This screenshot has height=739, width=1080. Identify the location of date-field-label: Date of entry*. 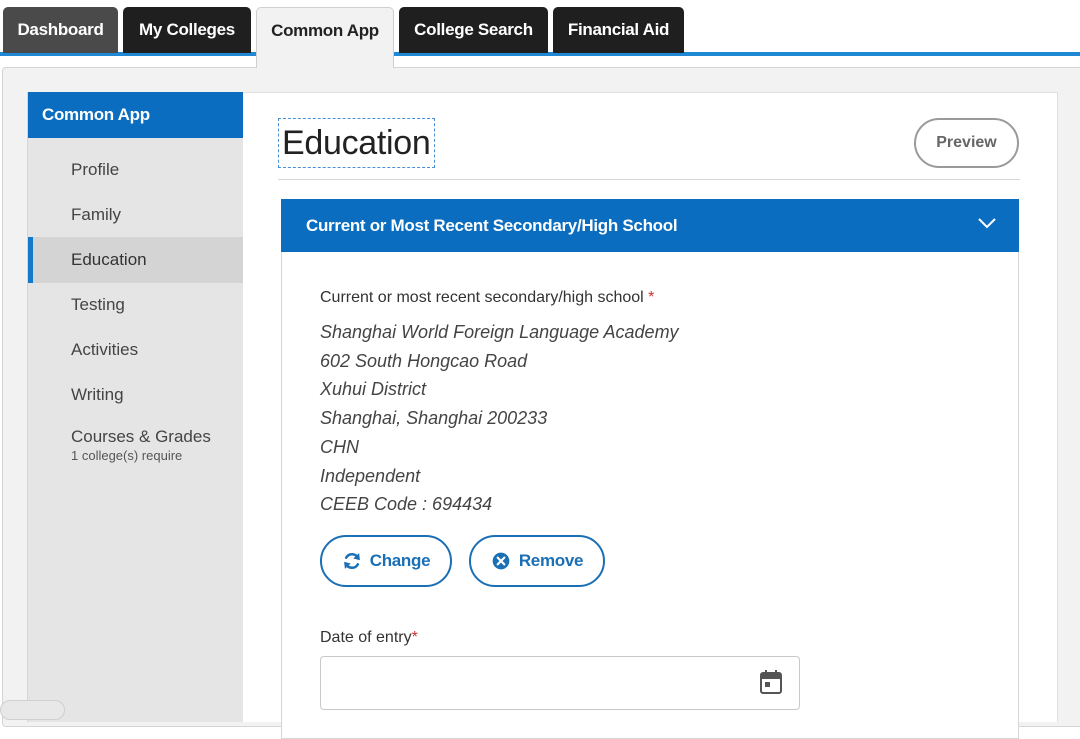
(369, 638).